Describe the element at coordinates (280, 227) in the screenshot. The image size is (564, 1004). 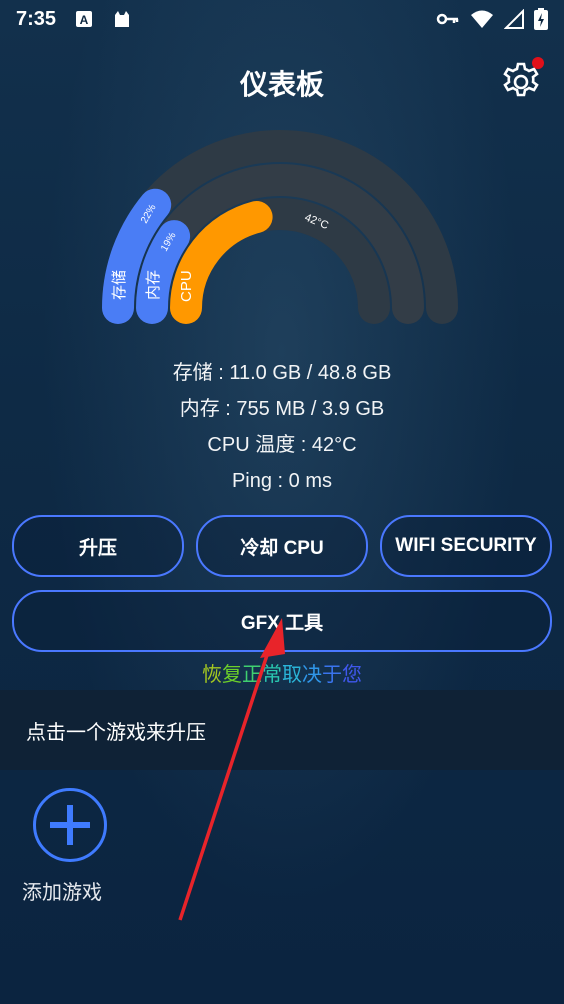
I see `resource-gauge: 存储 内存 CPU 22% 19% 42°C` at that location.